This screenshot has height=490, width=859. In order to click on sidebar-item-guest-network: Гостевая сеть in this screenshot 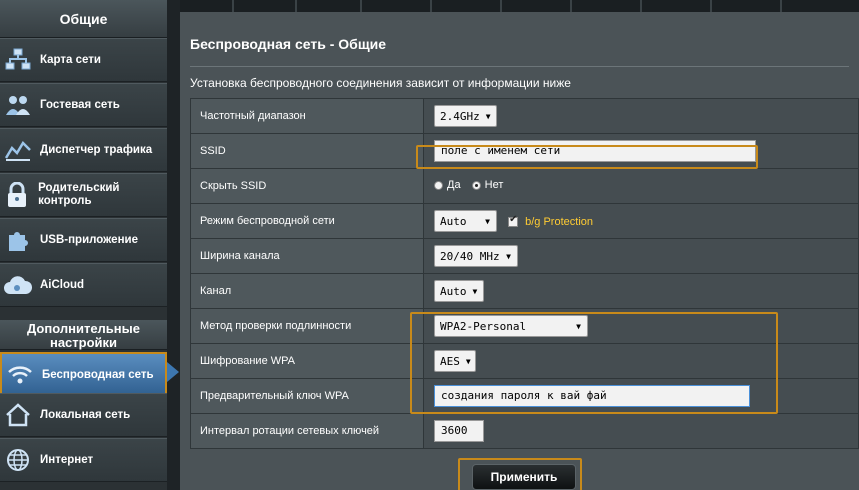, I will do `click(83, 105)`.